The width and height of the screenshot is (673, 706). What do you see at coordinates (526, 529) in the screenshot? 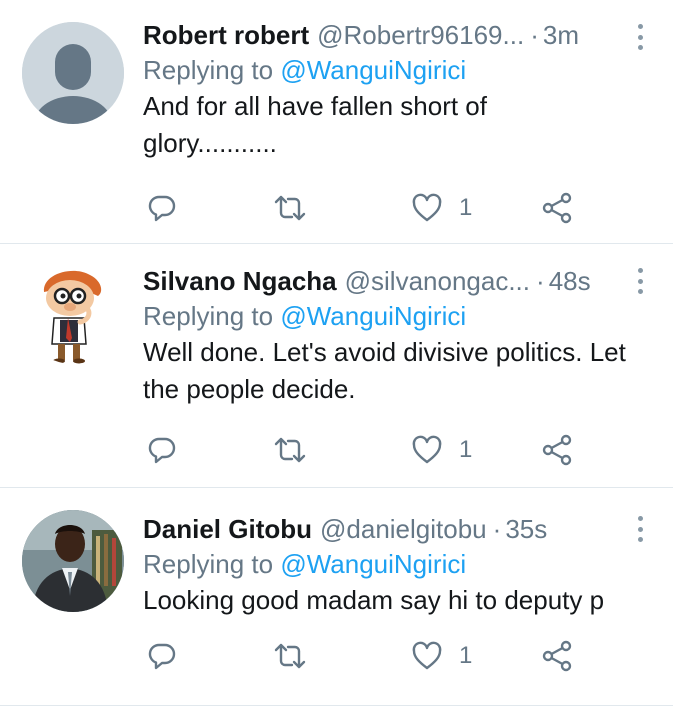
I see `timestamp: 35s` at bounding box center [526, 529].